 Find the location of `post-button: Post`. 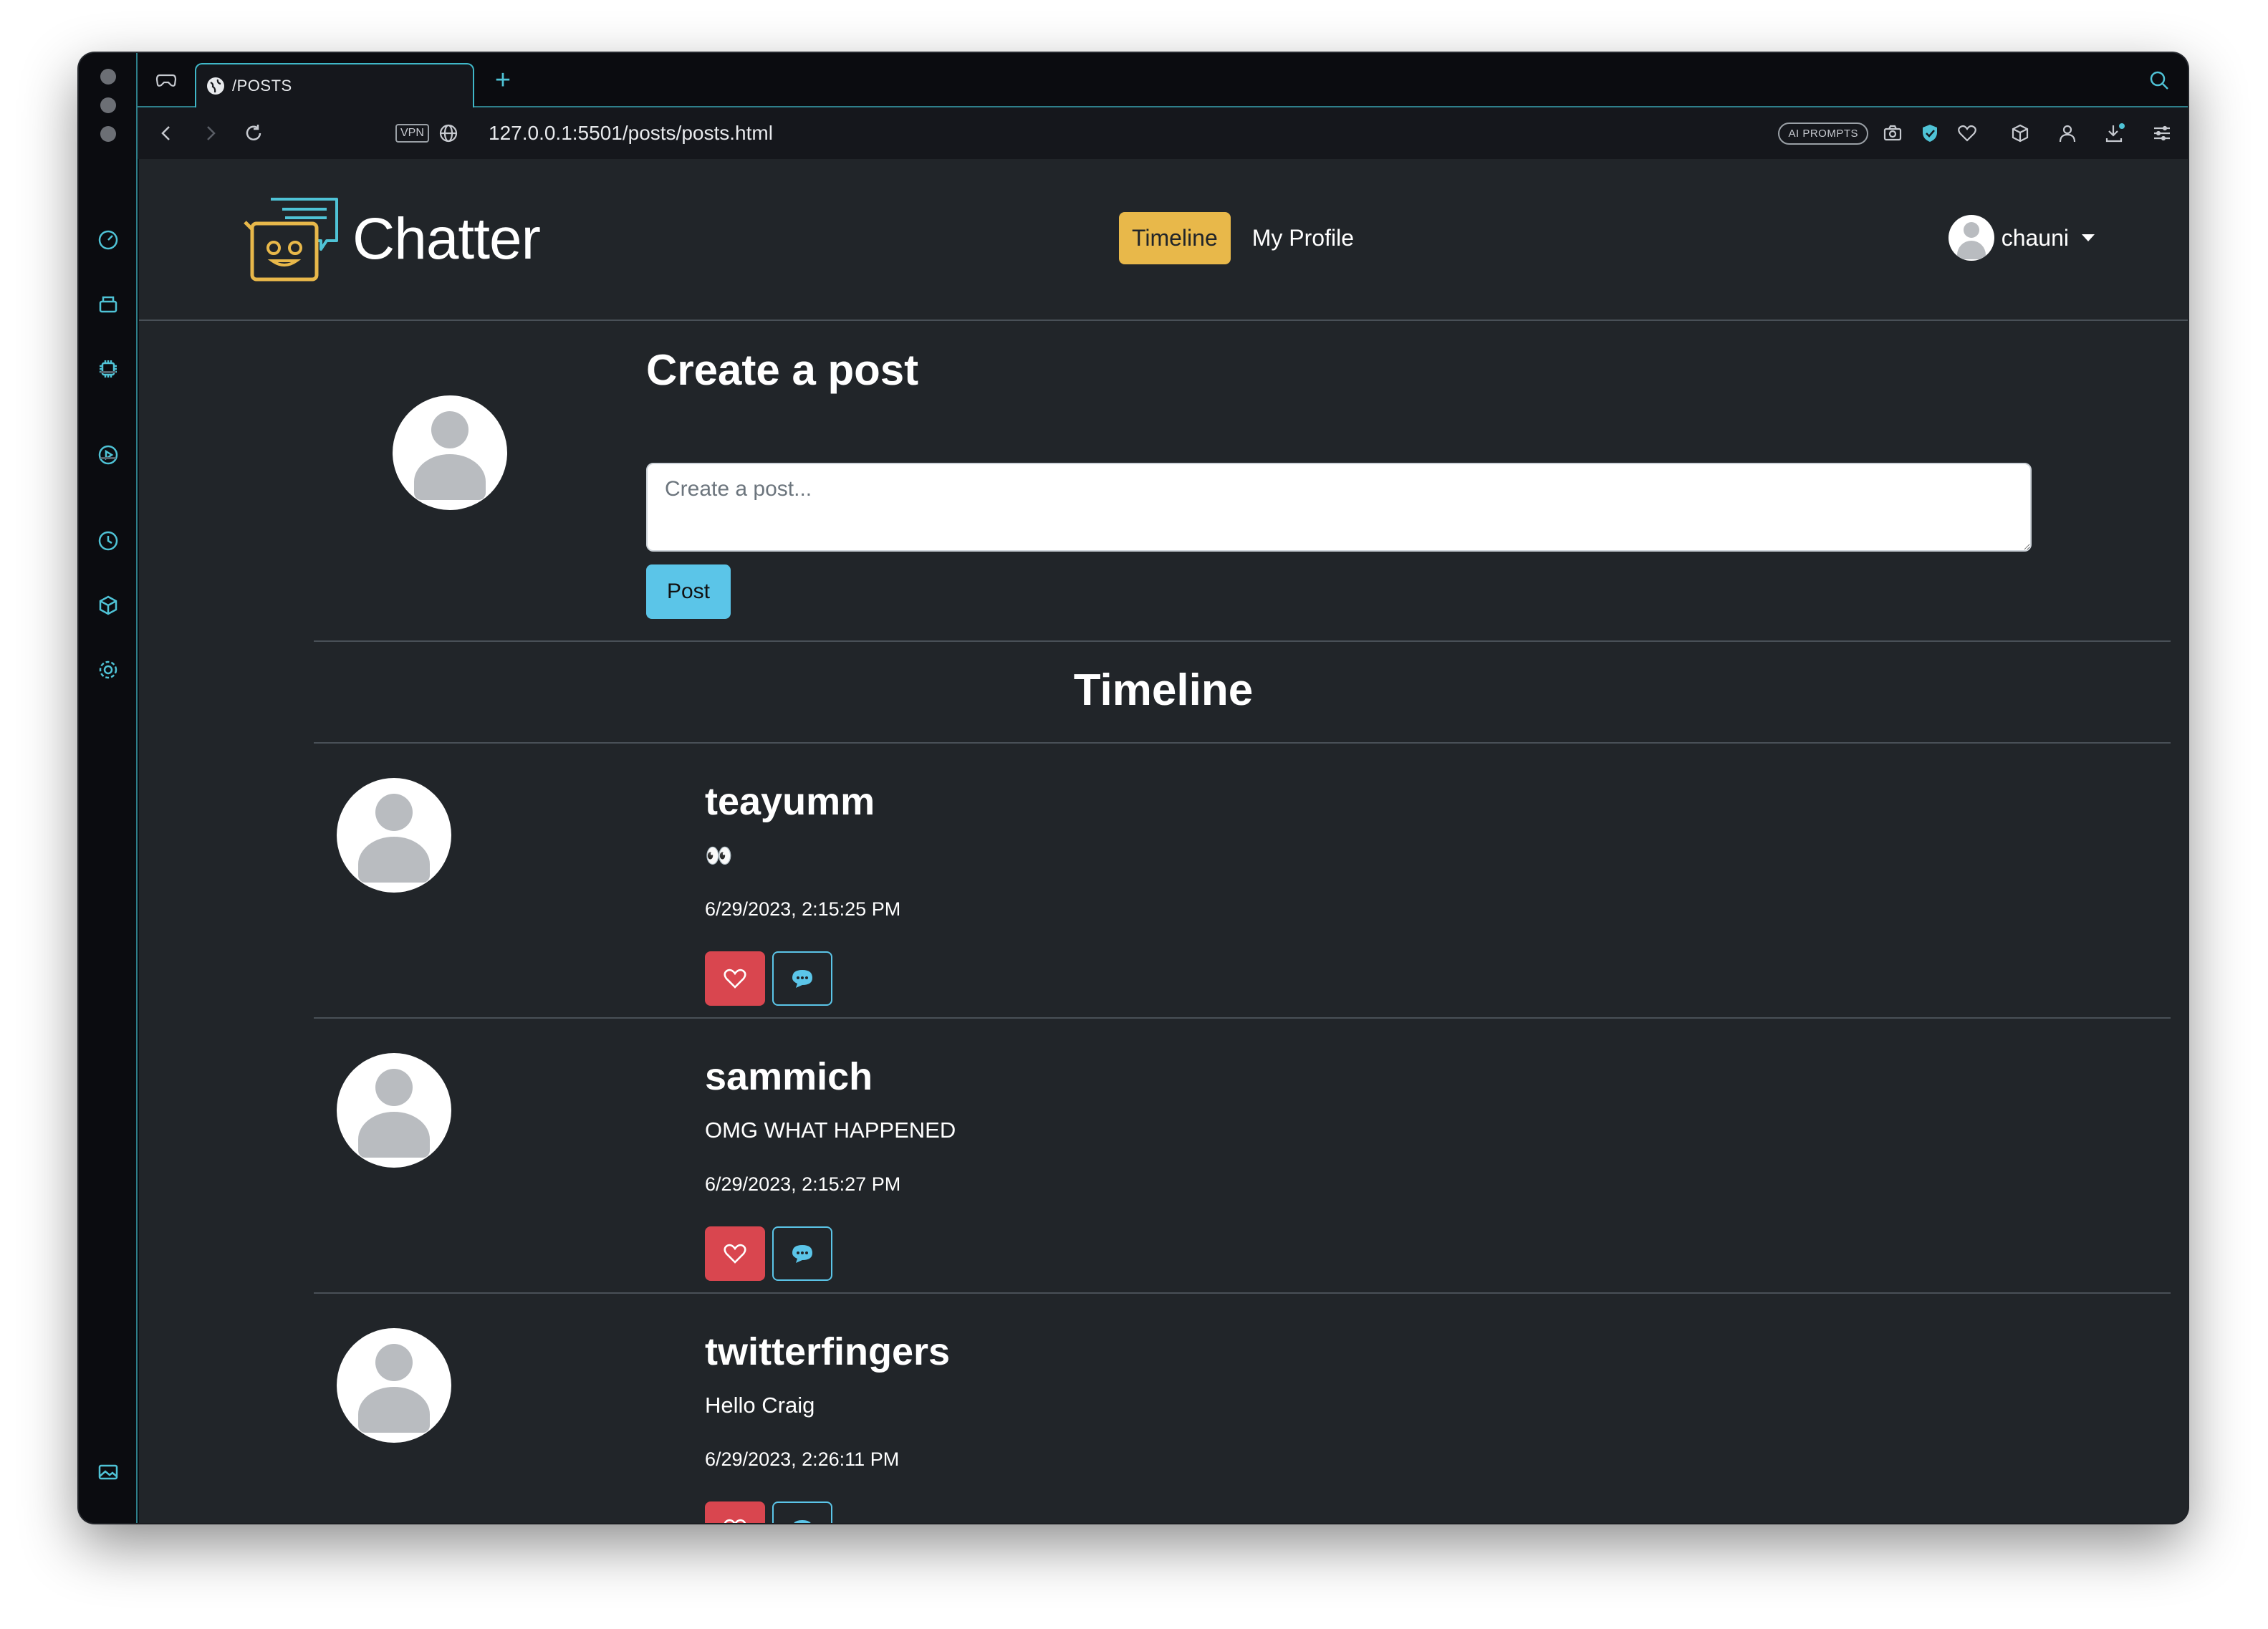

post-button: Post is located at coordinates (688, 591).